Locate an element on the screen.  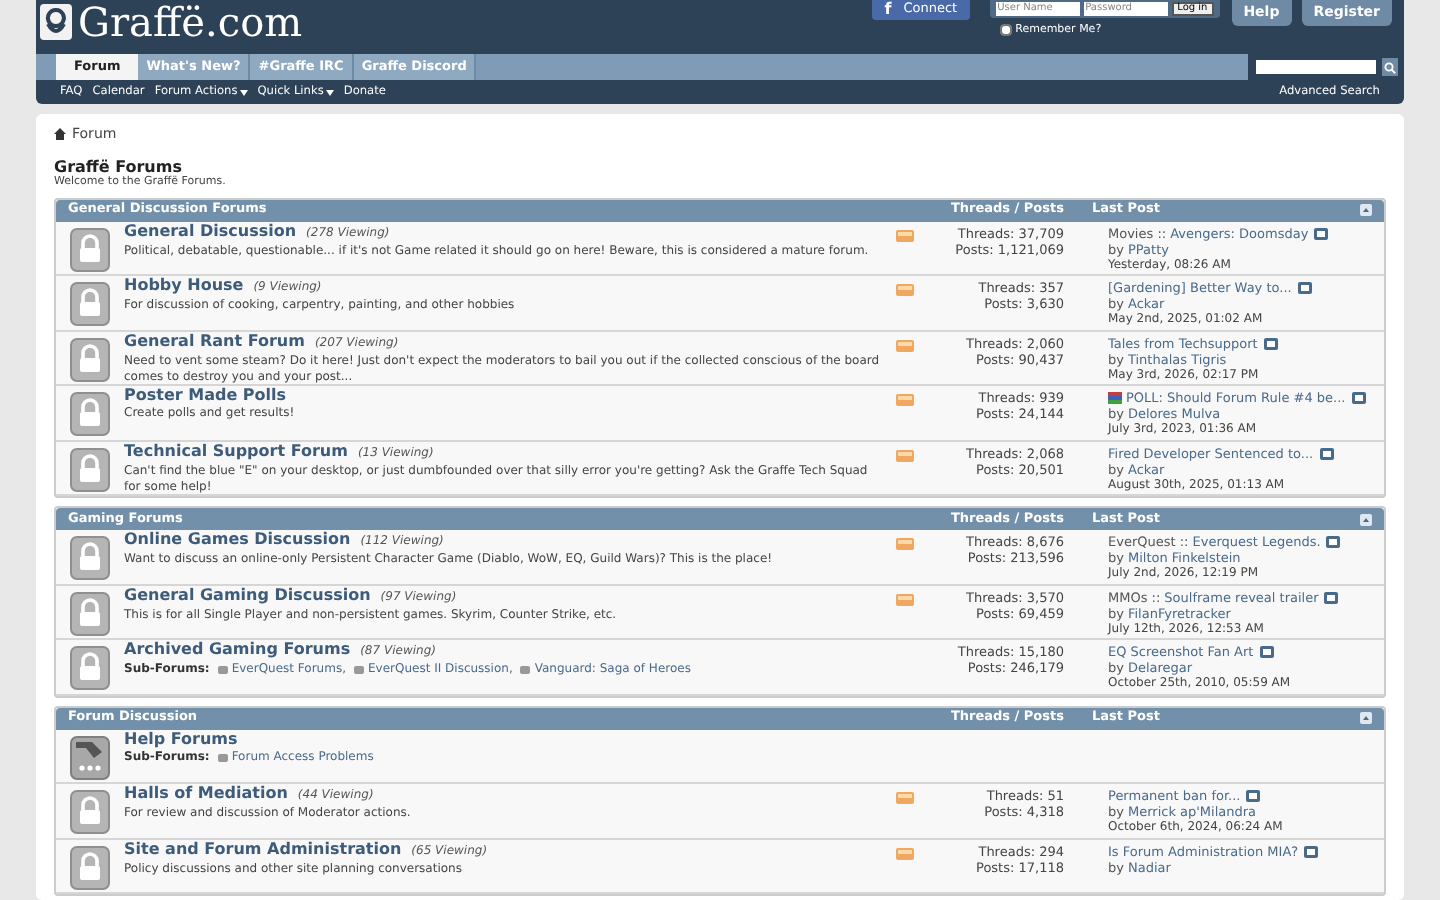
facebook-icon: f is located at coordinates (888, 11).